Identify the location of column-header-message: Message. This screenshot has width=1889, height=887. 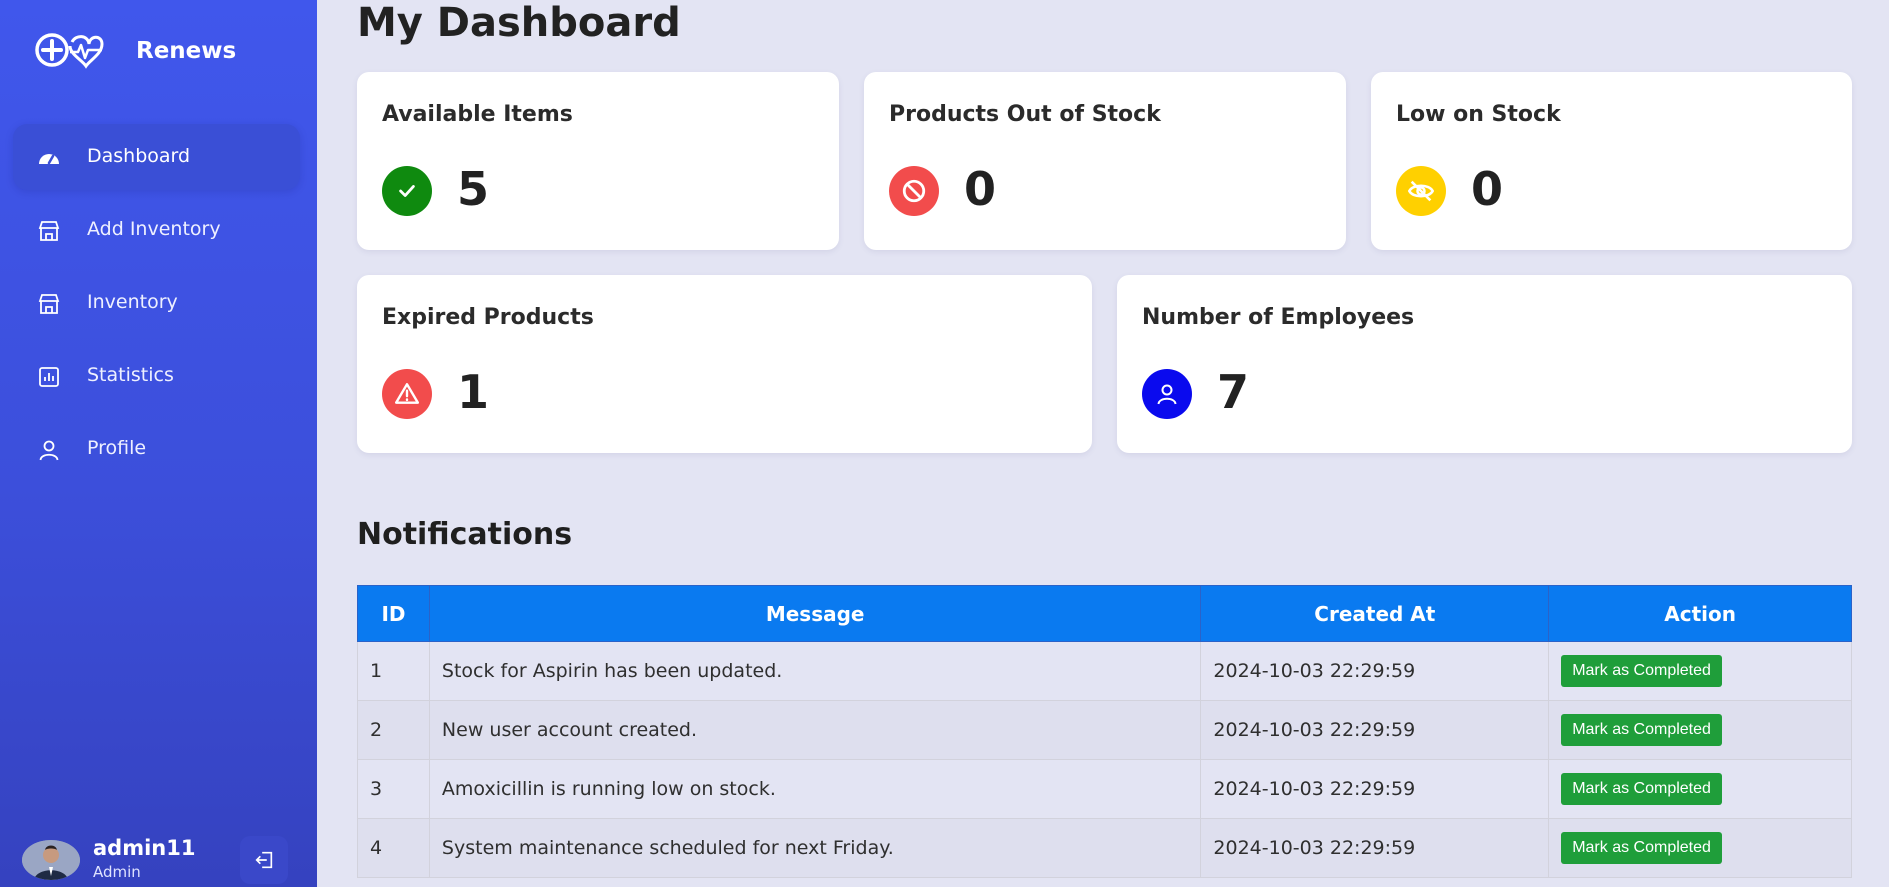
(815, 613).